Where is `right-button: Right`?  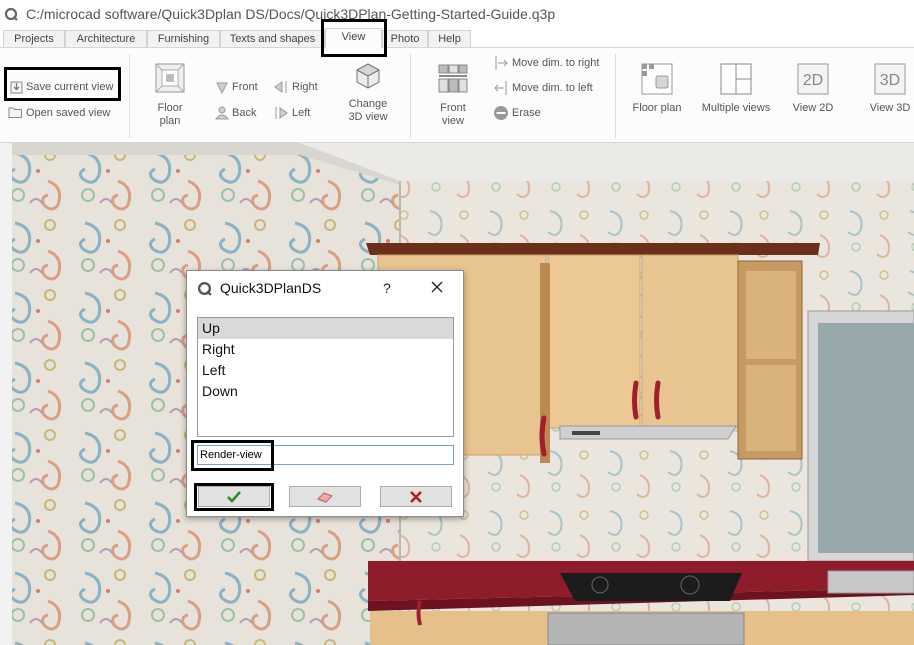
right-button: Right is located at coordinates (295, 87).